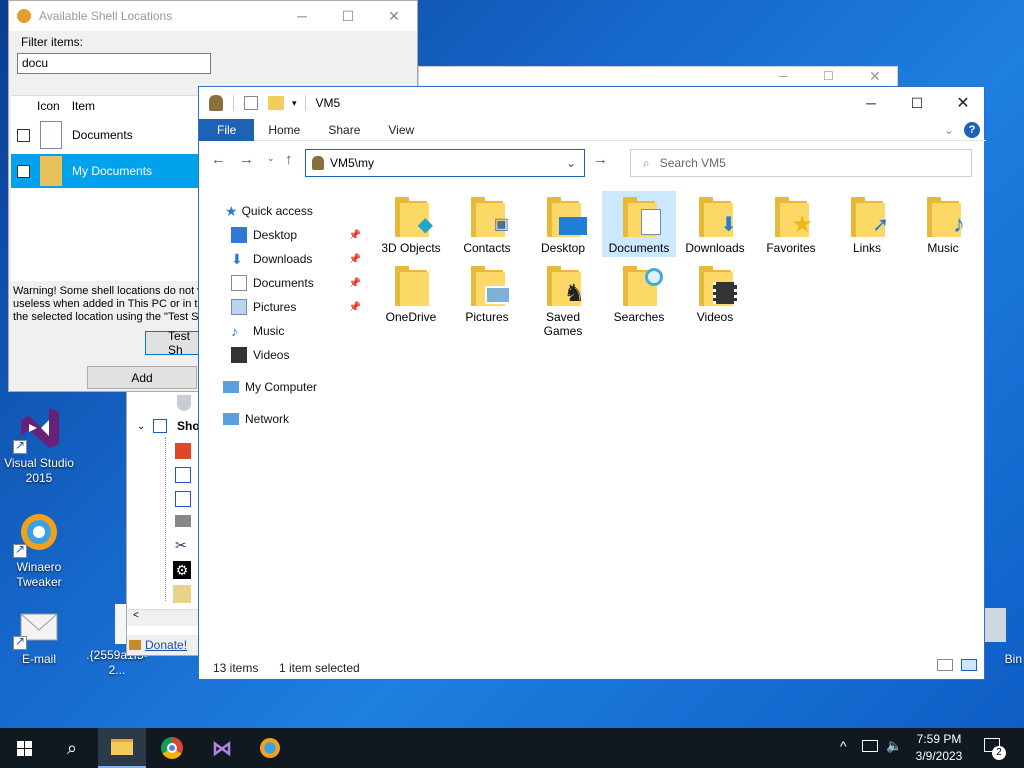  Describe the element at coordinates (106, 135) in the screenshot. I see `list-item: Documents` at that location.